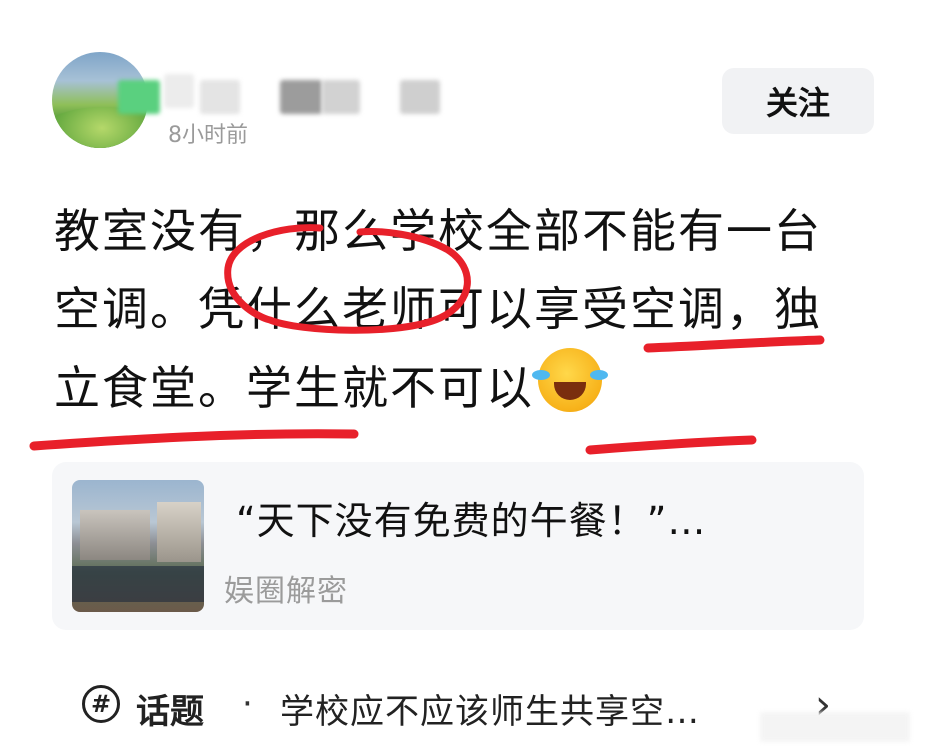 This screenshot has height=755, width=926. I want to click on topic-label: 话题, so click(170, 708).